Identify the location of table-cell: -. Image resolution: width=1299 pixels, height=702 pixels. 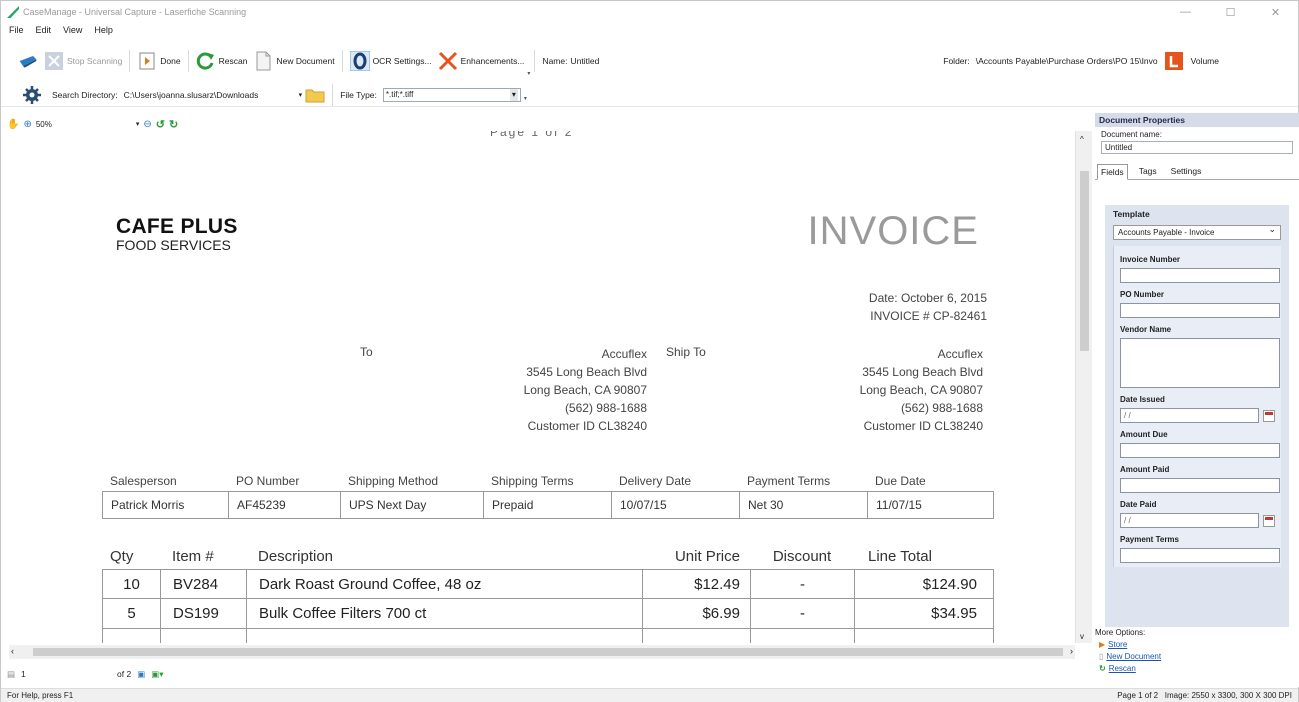
(803, 584).